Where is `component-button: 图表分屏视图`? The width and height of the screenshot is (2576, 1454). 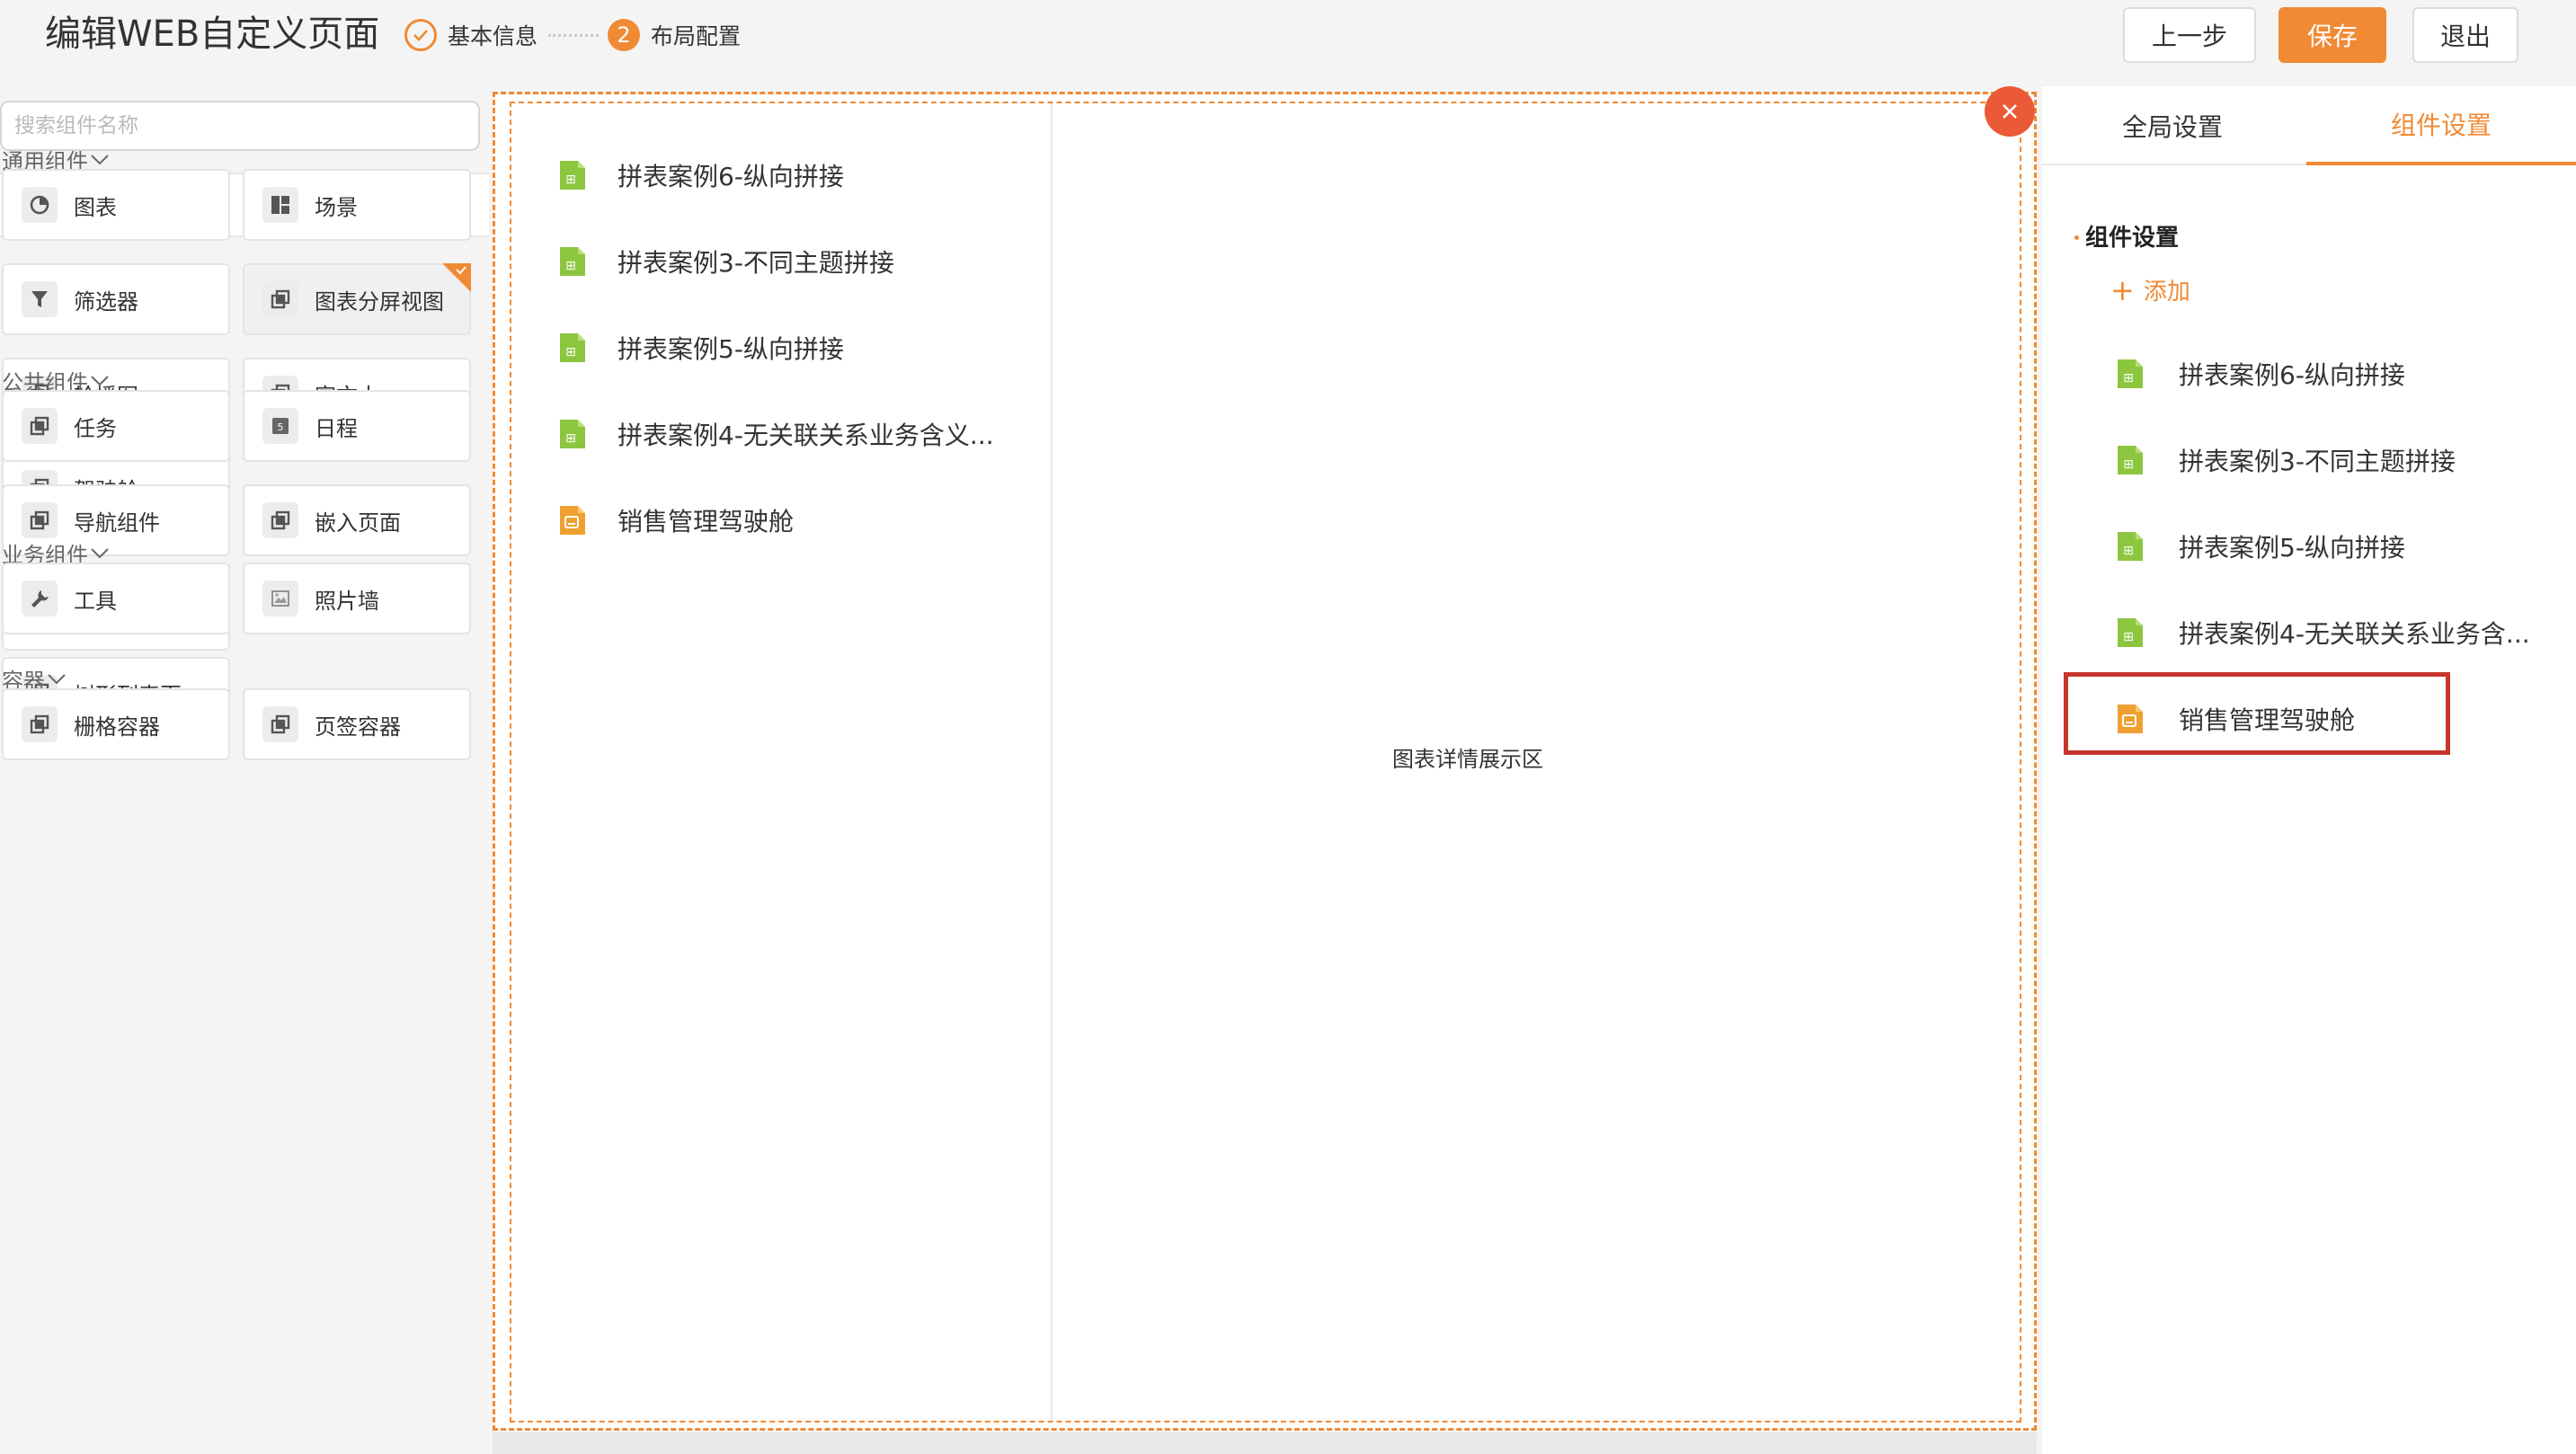
component-button: 图表分屏视图 is located at coordinates (357, 299).